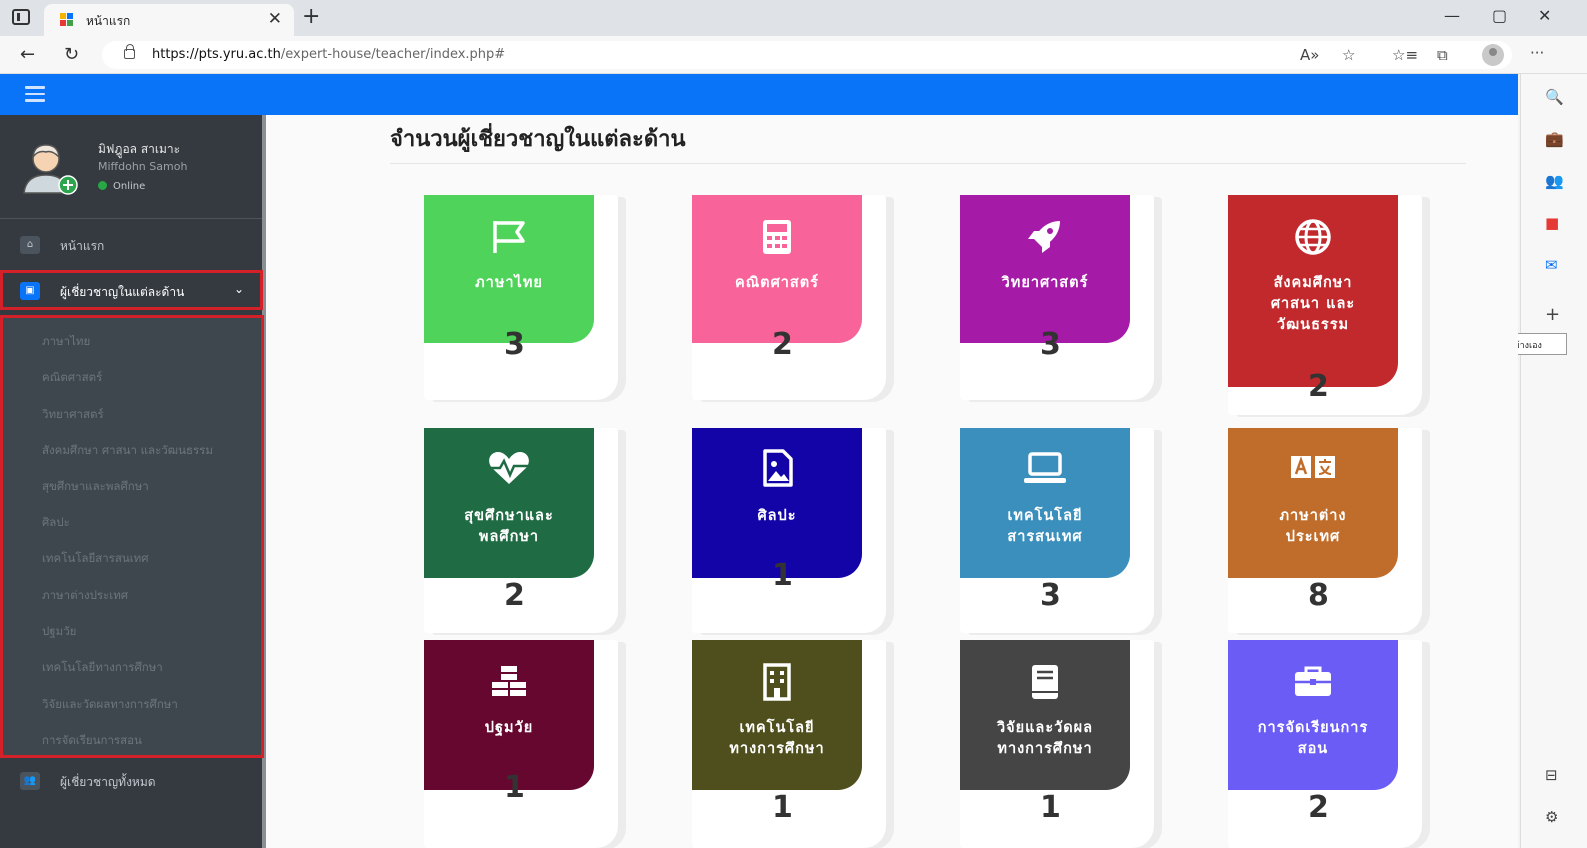 This screenshot has width=1587, height=848. What do you see at coordinates (793, 18) in the screenshot?
I see `browser-tab-bar: หน้าแรก ✕ + — ▢ ✕` at bounding box center [793, 18].